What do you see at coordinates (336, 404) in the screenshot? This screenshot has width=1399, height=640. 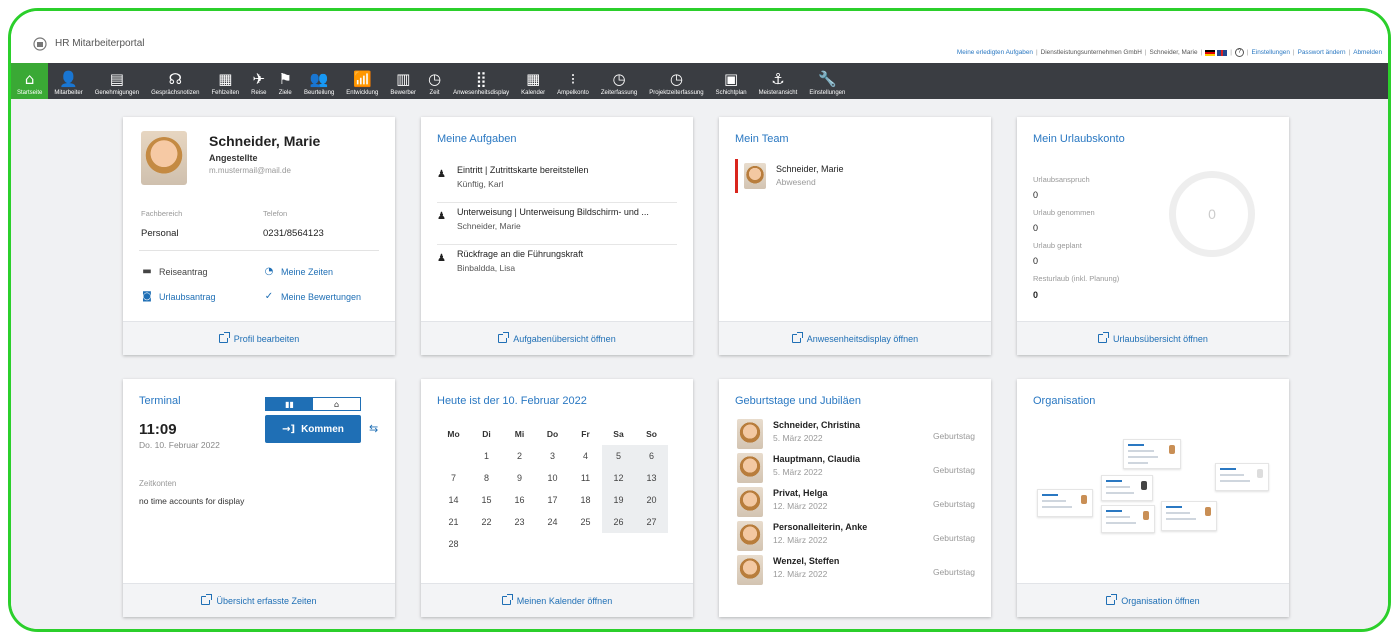 I see `home-mode-icon: ⌂` at bounding box center [336, 404].